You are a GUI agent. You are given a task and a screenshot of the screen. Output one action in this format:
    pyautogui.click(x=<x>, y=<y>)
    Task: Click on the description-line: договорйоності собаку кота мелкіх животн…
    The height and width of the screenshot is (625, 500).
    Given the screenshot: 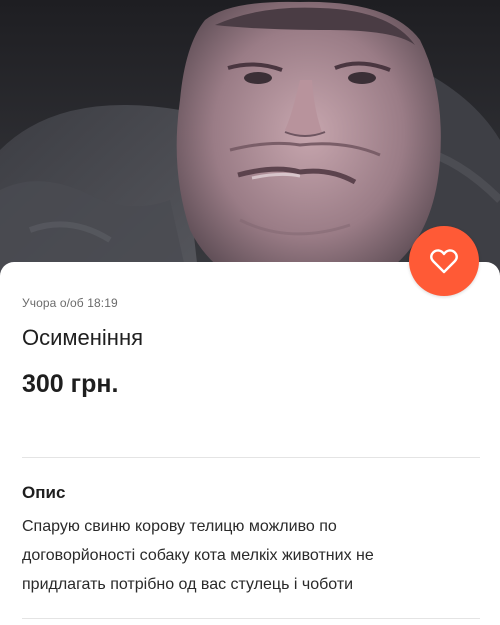 What is the action you would take?
    pyautogui.click(x=198, y=555)
    